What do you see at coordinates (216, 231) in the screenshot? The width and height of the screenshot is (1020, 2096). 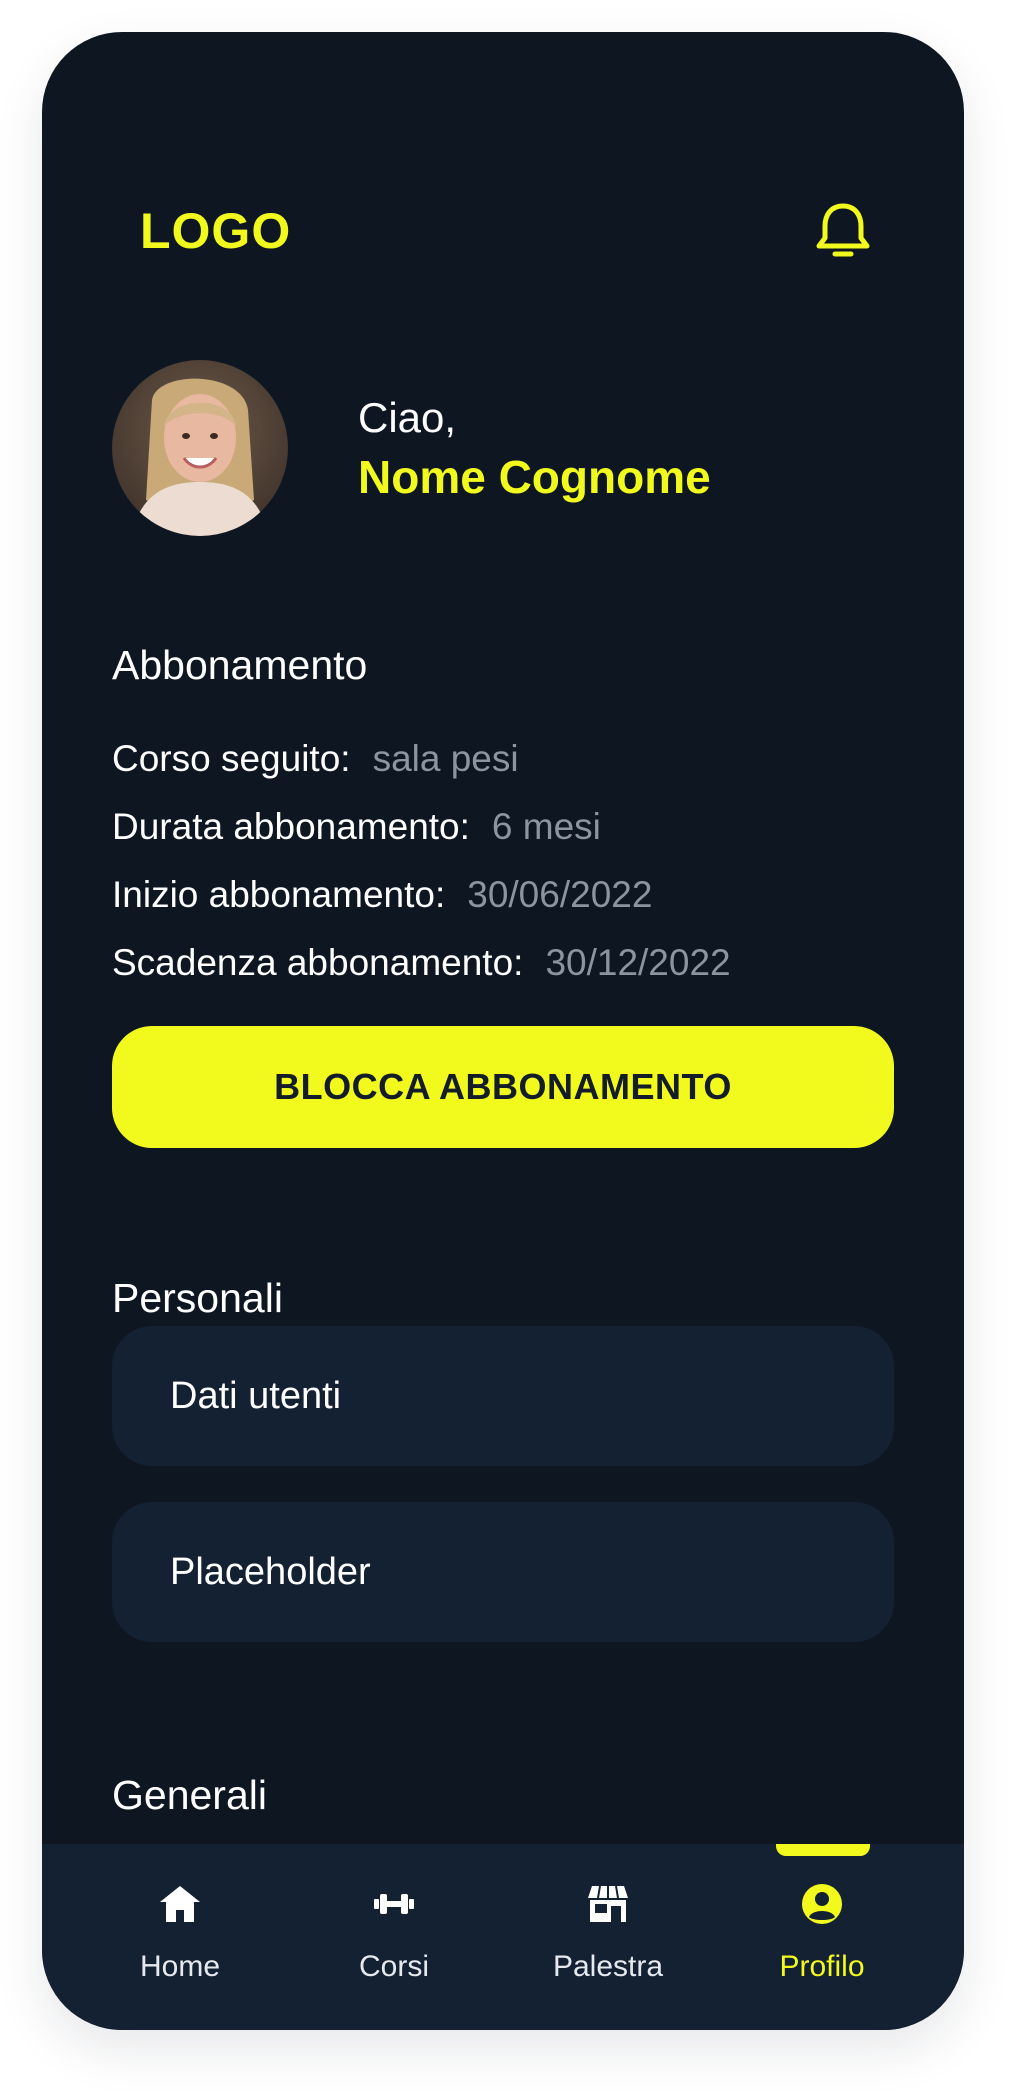 I see `logo: LOGO` at bounding box center [216, 231].